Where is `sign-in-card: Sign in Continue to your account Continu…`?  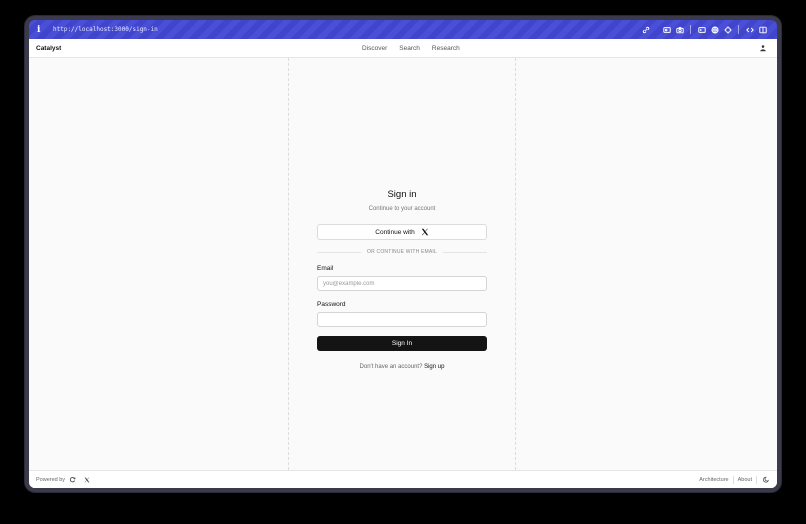
sign-in-card: Sign in Continue to your account Continu… is located at coordinates (402, 279).